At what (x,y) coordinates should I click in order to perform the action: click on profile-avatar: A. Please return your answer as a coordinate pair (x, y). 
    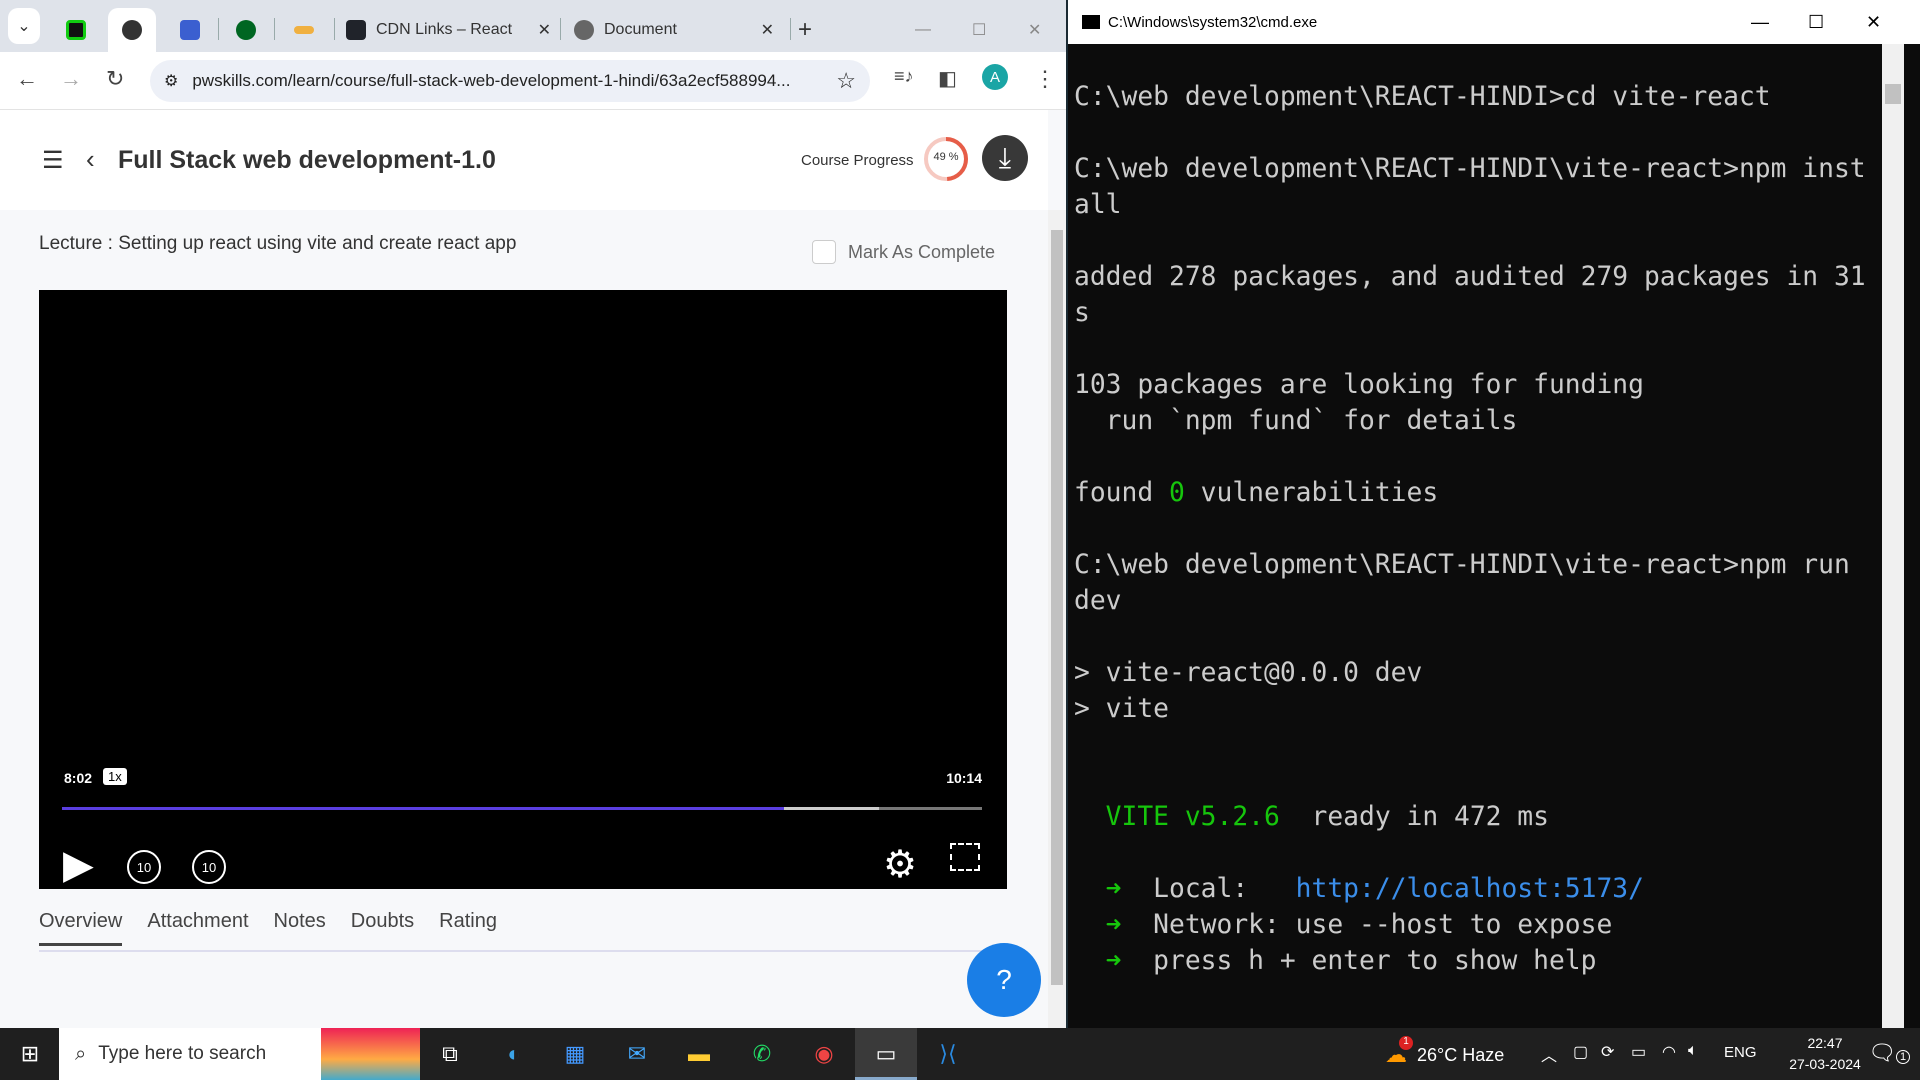
    Looking at the image, I should click on (995, 77).